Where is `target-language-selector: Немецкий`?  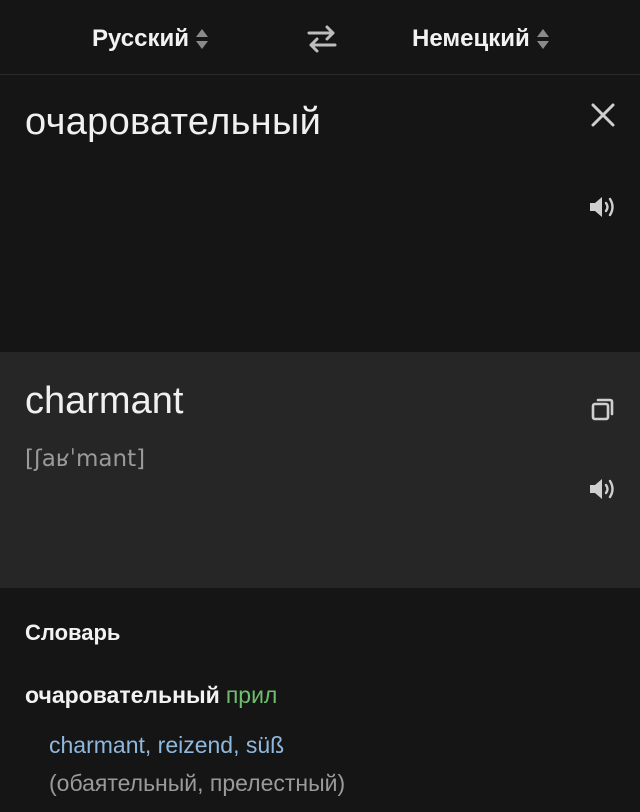
target-language-selector: Немецкий is located at coordinates (481, 39).